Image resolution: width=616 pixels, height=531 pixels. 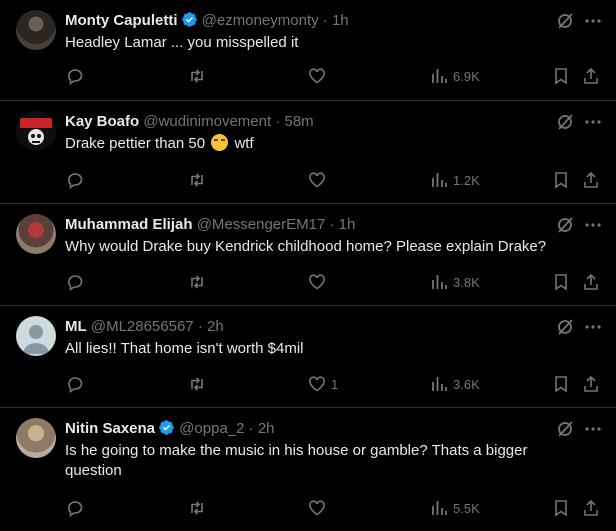 What do you see at coordinates (466, 76) in the screenshot?
I see `view-count: 6.9K` at bounding box center [466, 76].